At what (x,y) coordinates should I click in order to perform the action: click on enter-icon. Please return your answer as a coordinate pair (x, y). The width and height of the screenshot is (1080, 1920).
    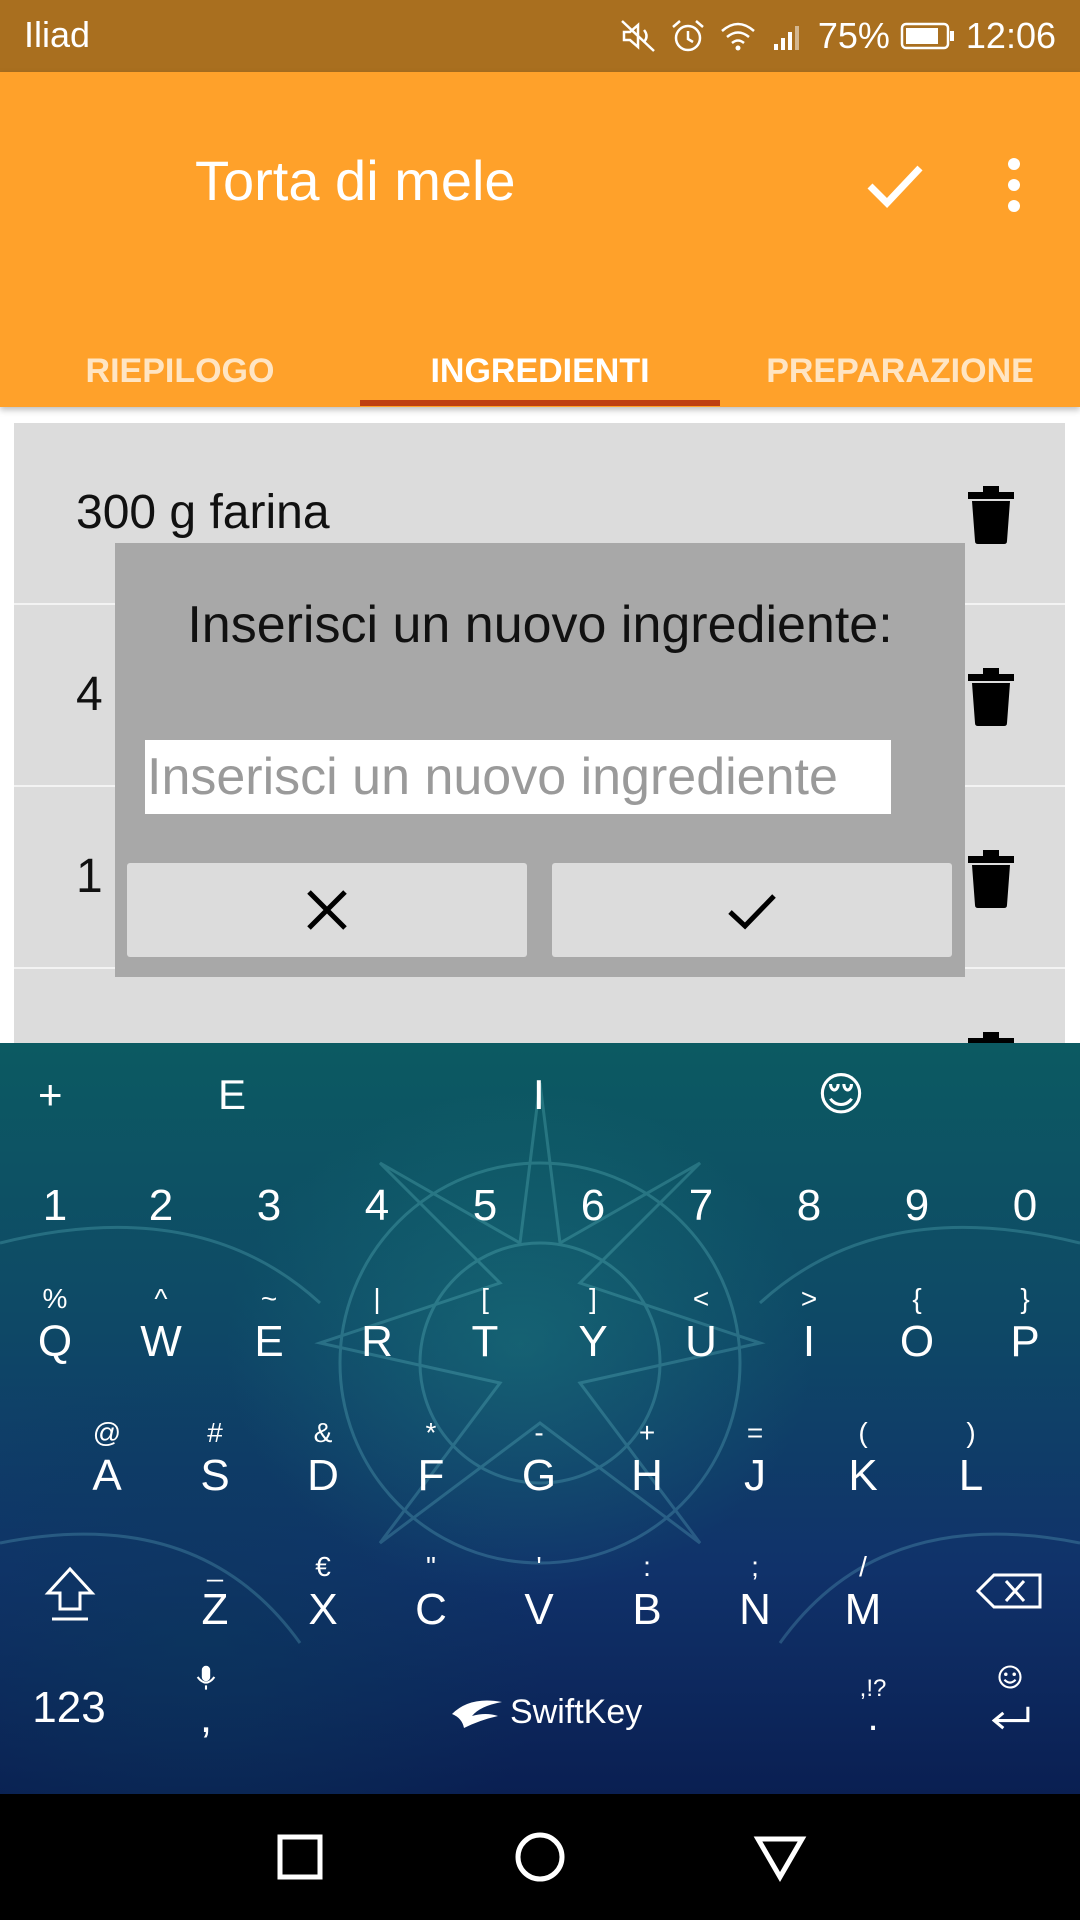
    Looking at the image, I should click on (1010, 1718).